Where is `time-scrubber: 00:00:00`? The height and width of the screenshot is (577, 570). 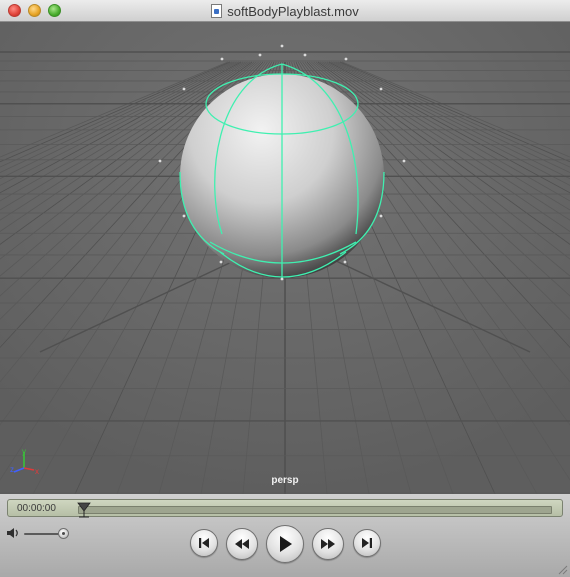 time-scrubber: 00:00:00 is located at coordinates (285, 508).